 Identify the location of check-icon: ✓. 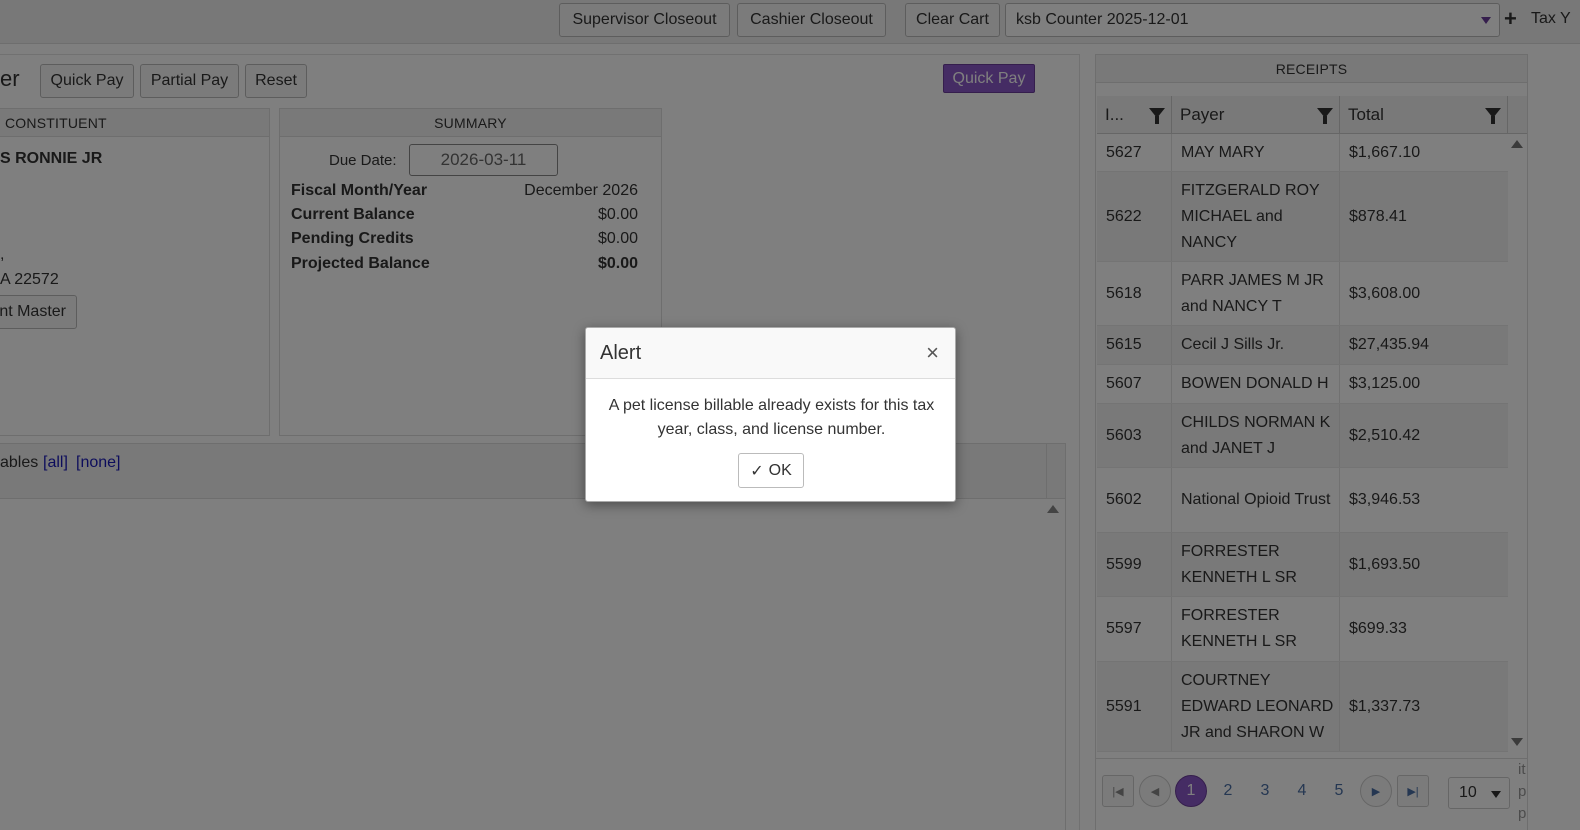
(757, 471).